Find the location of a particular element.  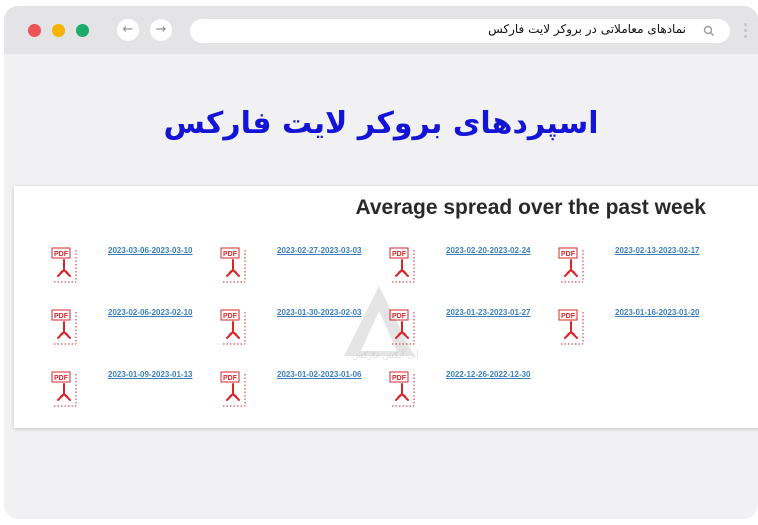

pdf-file-link: 2023-01-09-2023-01-13 is located at coordinates (150, 374).